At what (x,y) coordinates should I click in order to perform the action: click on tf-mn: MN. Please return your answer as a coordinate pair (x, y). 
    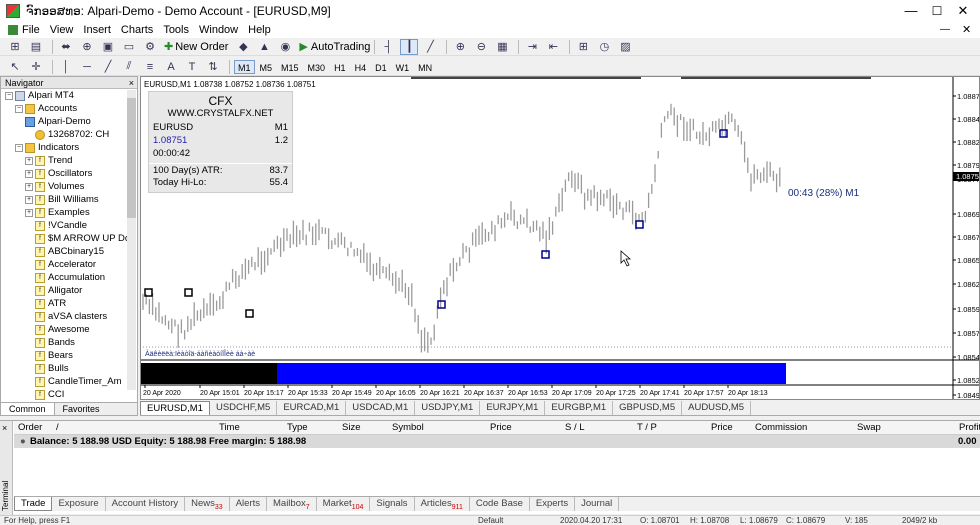
    Looking at the image, I should click on (425, 67).